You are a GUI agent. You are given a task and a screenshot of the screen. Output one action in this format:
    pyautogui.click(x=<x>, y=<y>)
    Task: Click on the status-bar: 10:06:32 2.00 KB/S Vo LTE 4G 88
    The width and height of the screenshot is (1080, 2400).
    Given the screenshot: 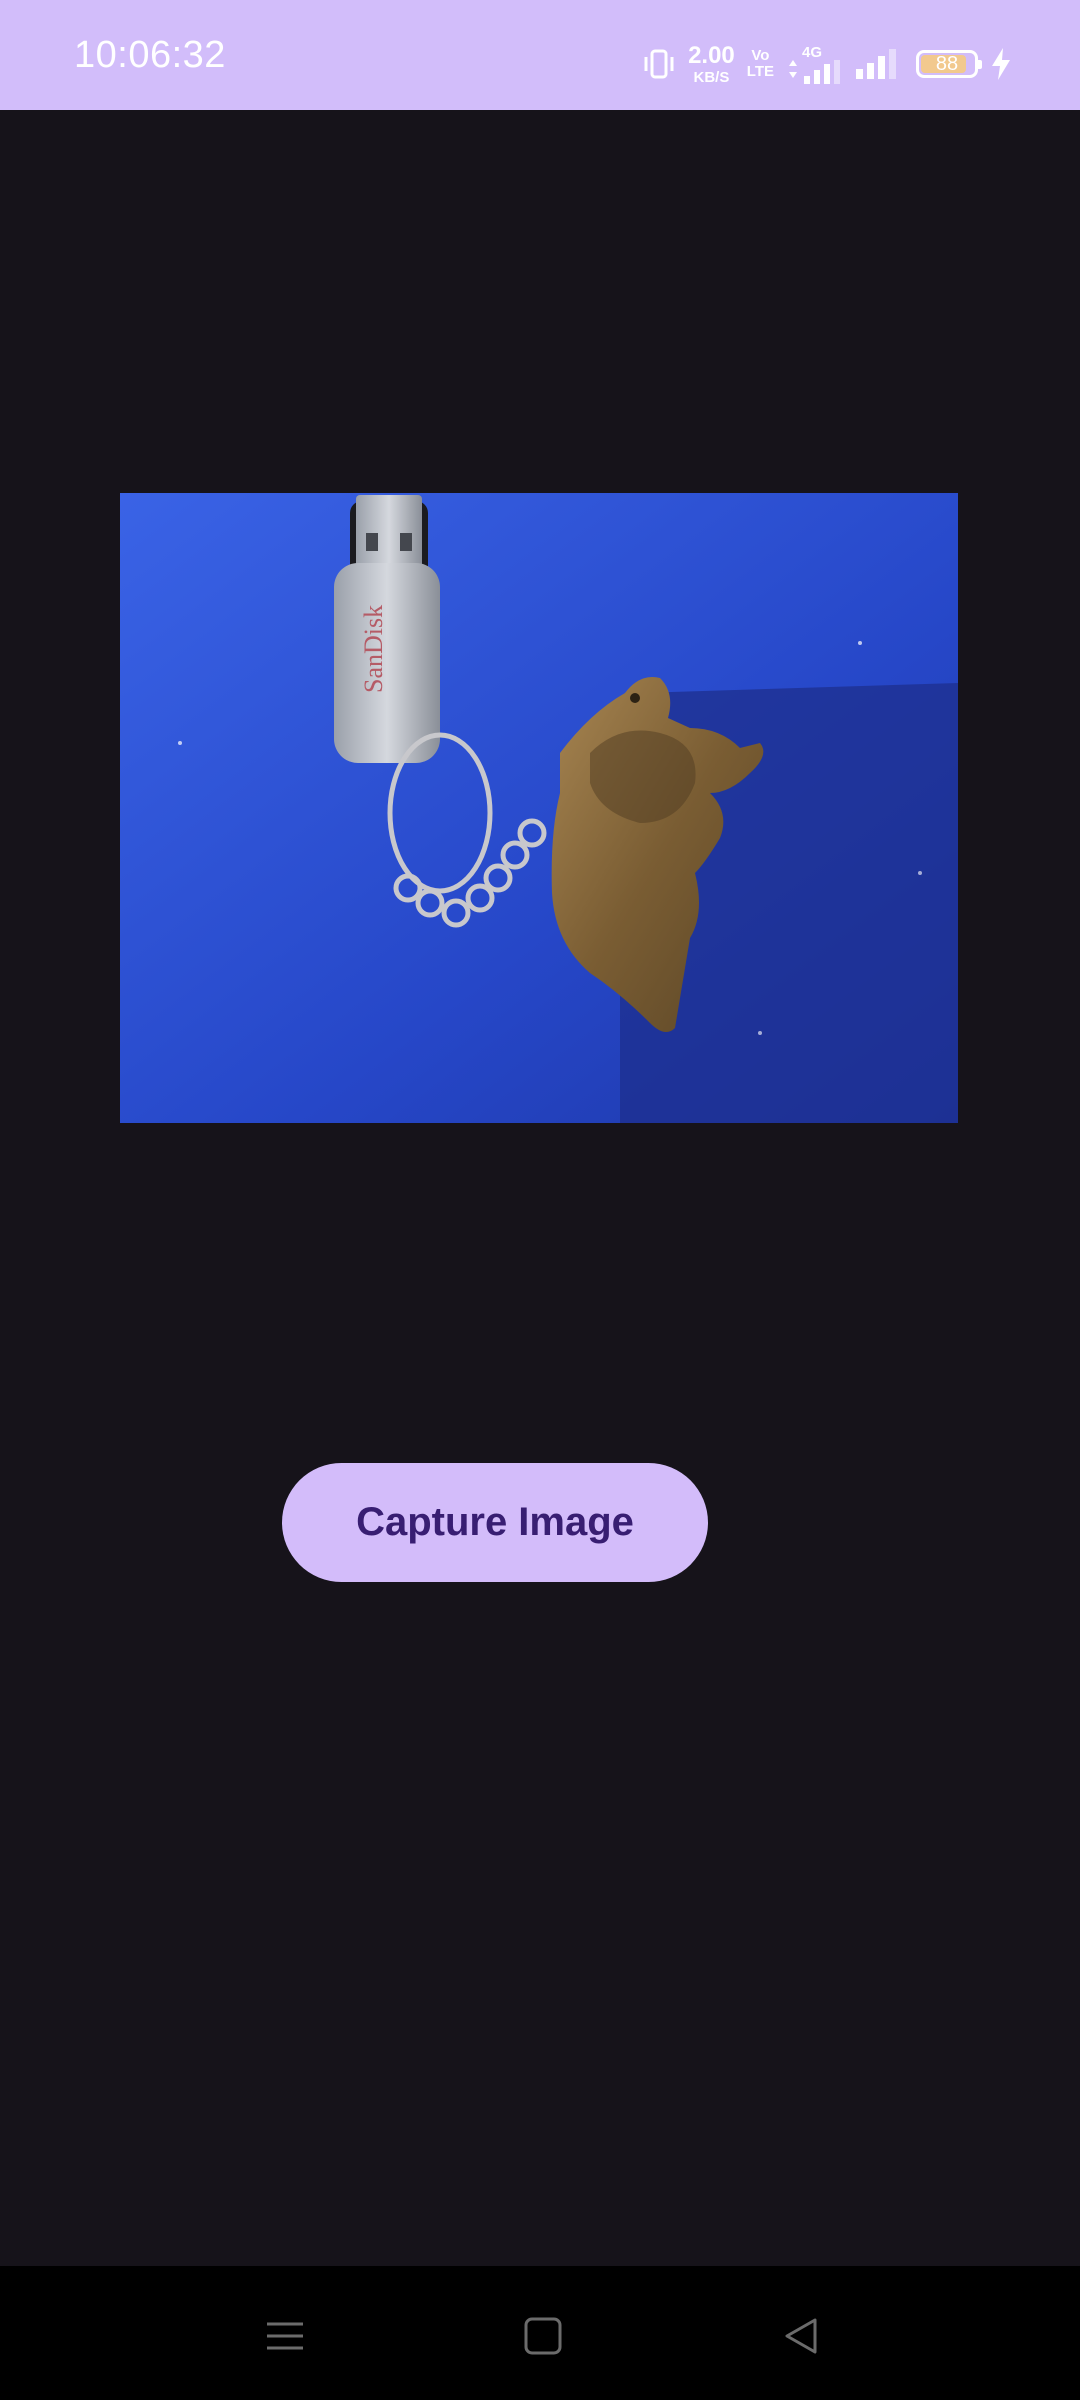 What is the action you would take?
    pyautogui.click(x=540, y=55)
    